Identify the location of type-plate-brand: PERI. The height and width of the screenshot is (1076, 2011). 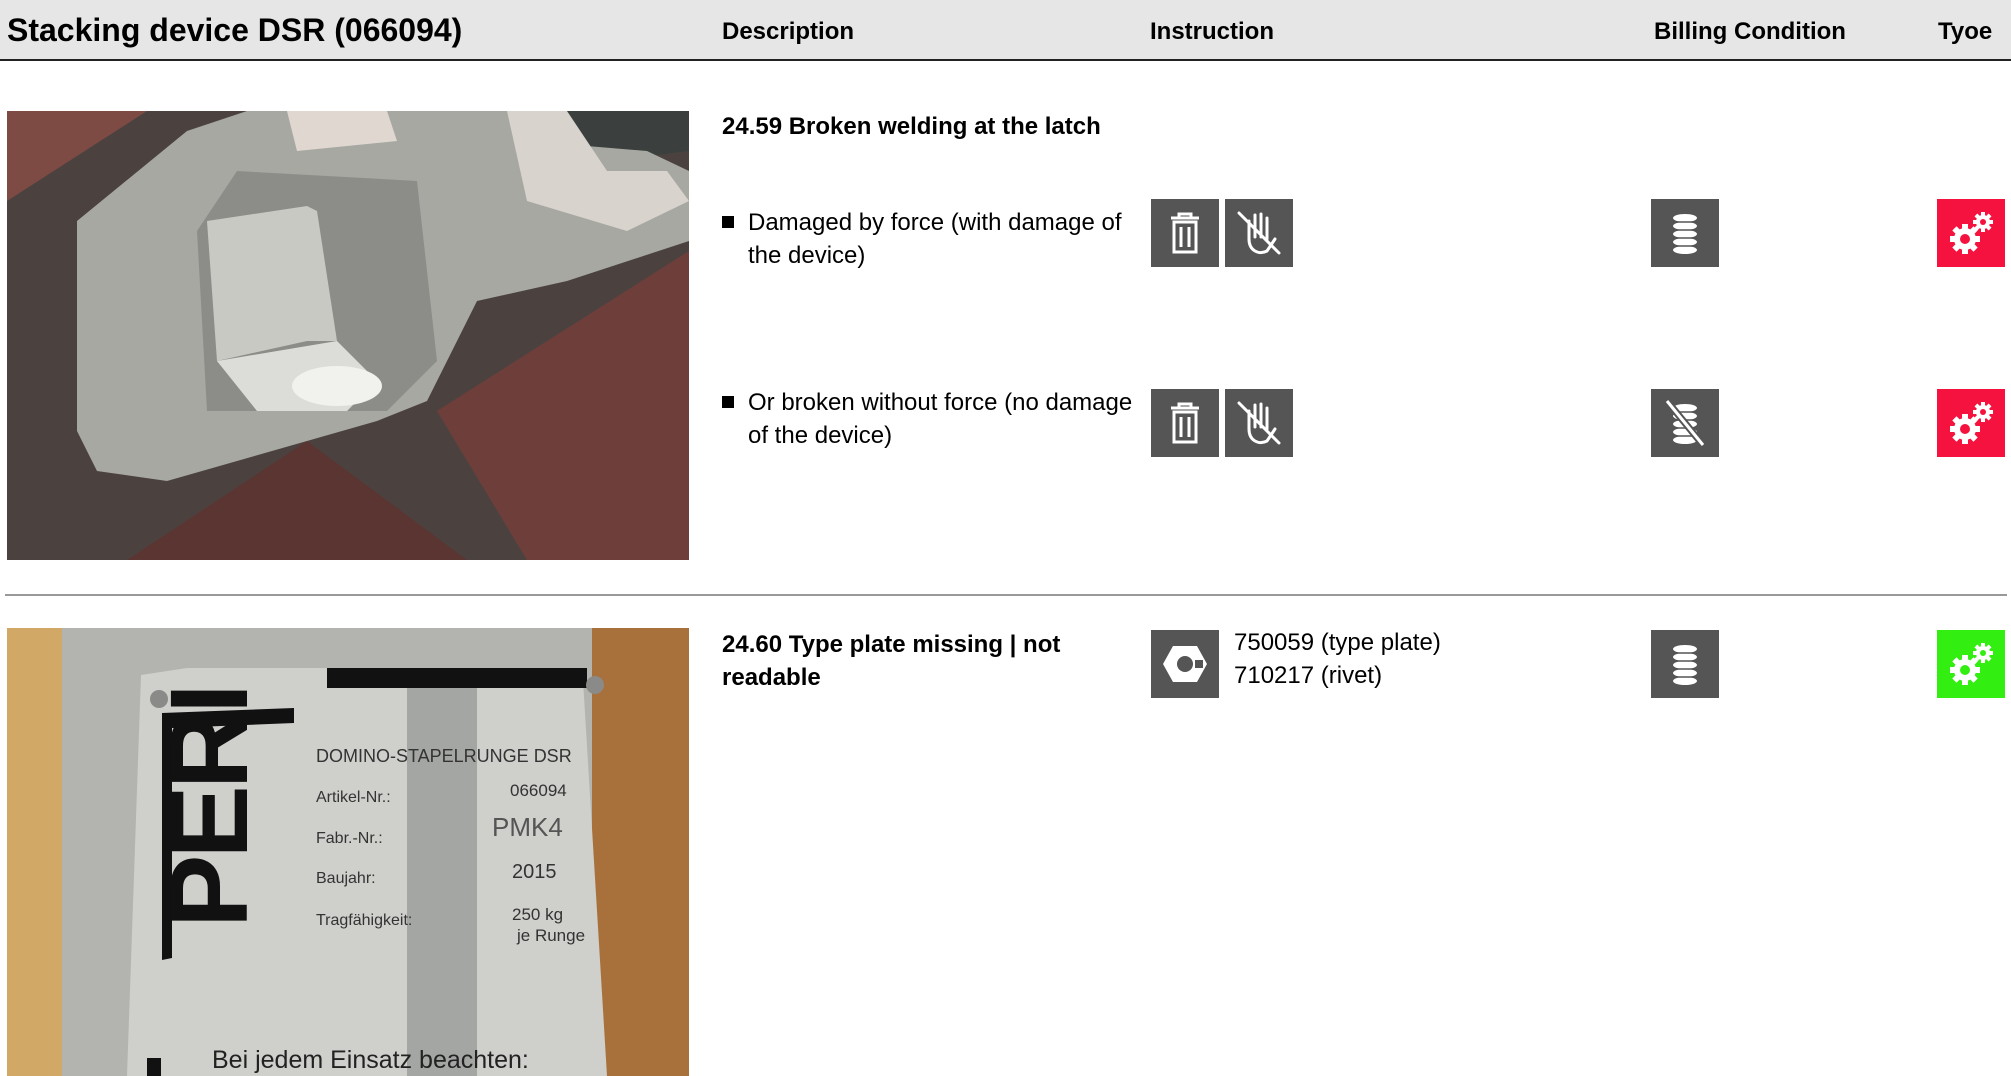
(209, 807).